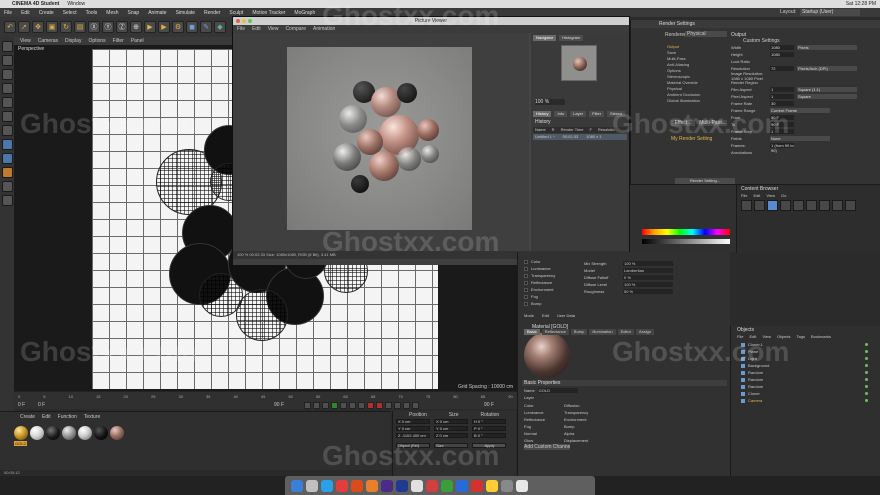 The width and height of the screenshot is (880, 495). What do you see at coordinates (827, 89) in the screenshot?
I see `rs-field-dropdown: Square (1:1)` at bounding box center [827, 89].